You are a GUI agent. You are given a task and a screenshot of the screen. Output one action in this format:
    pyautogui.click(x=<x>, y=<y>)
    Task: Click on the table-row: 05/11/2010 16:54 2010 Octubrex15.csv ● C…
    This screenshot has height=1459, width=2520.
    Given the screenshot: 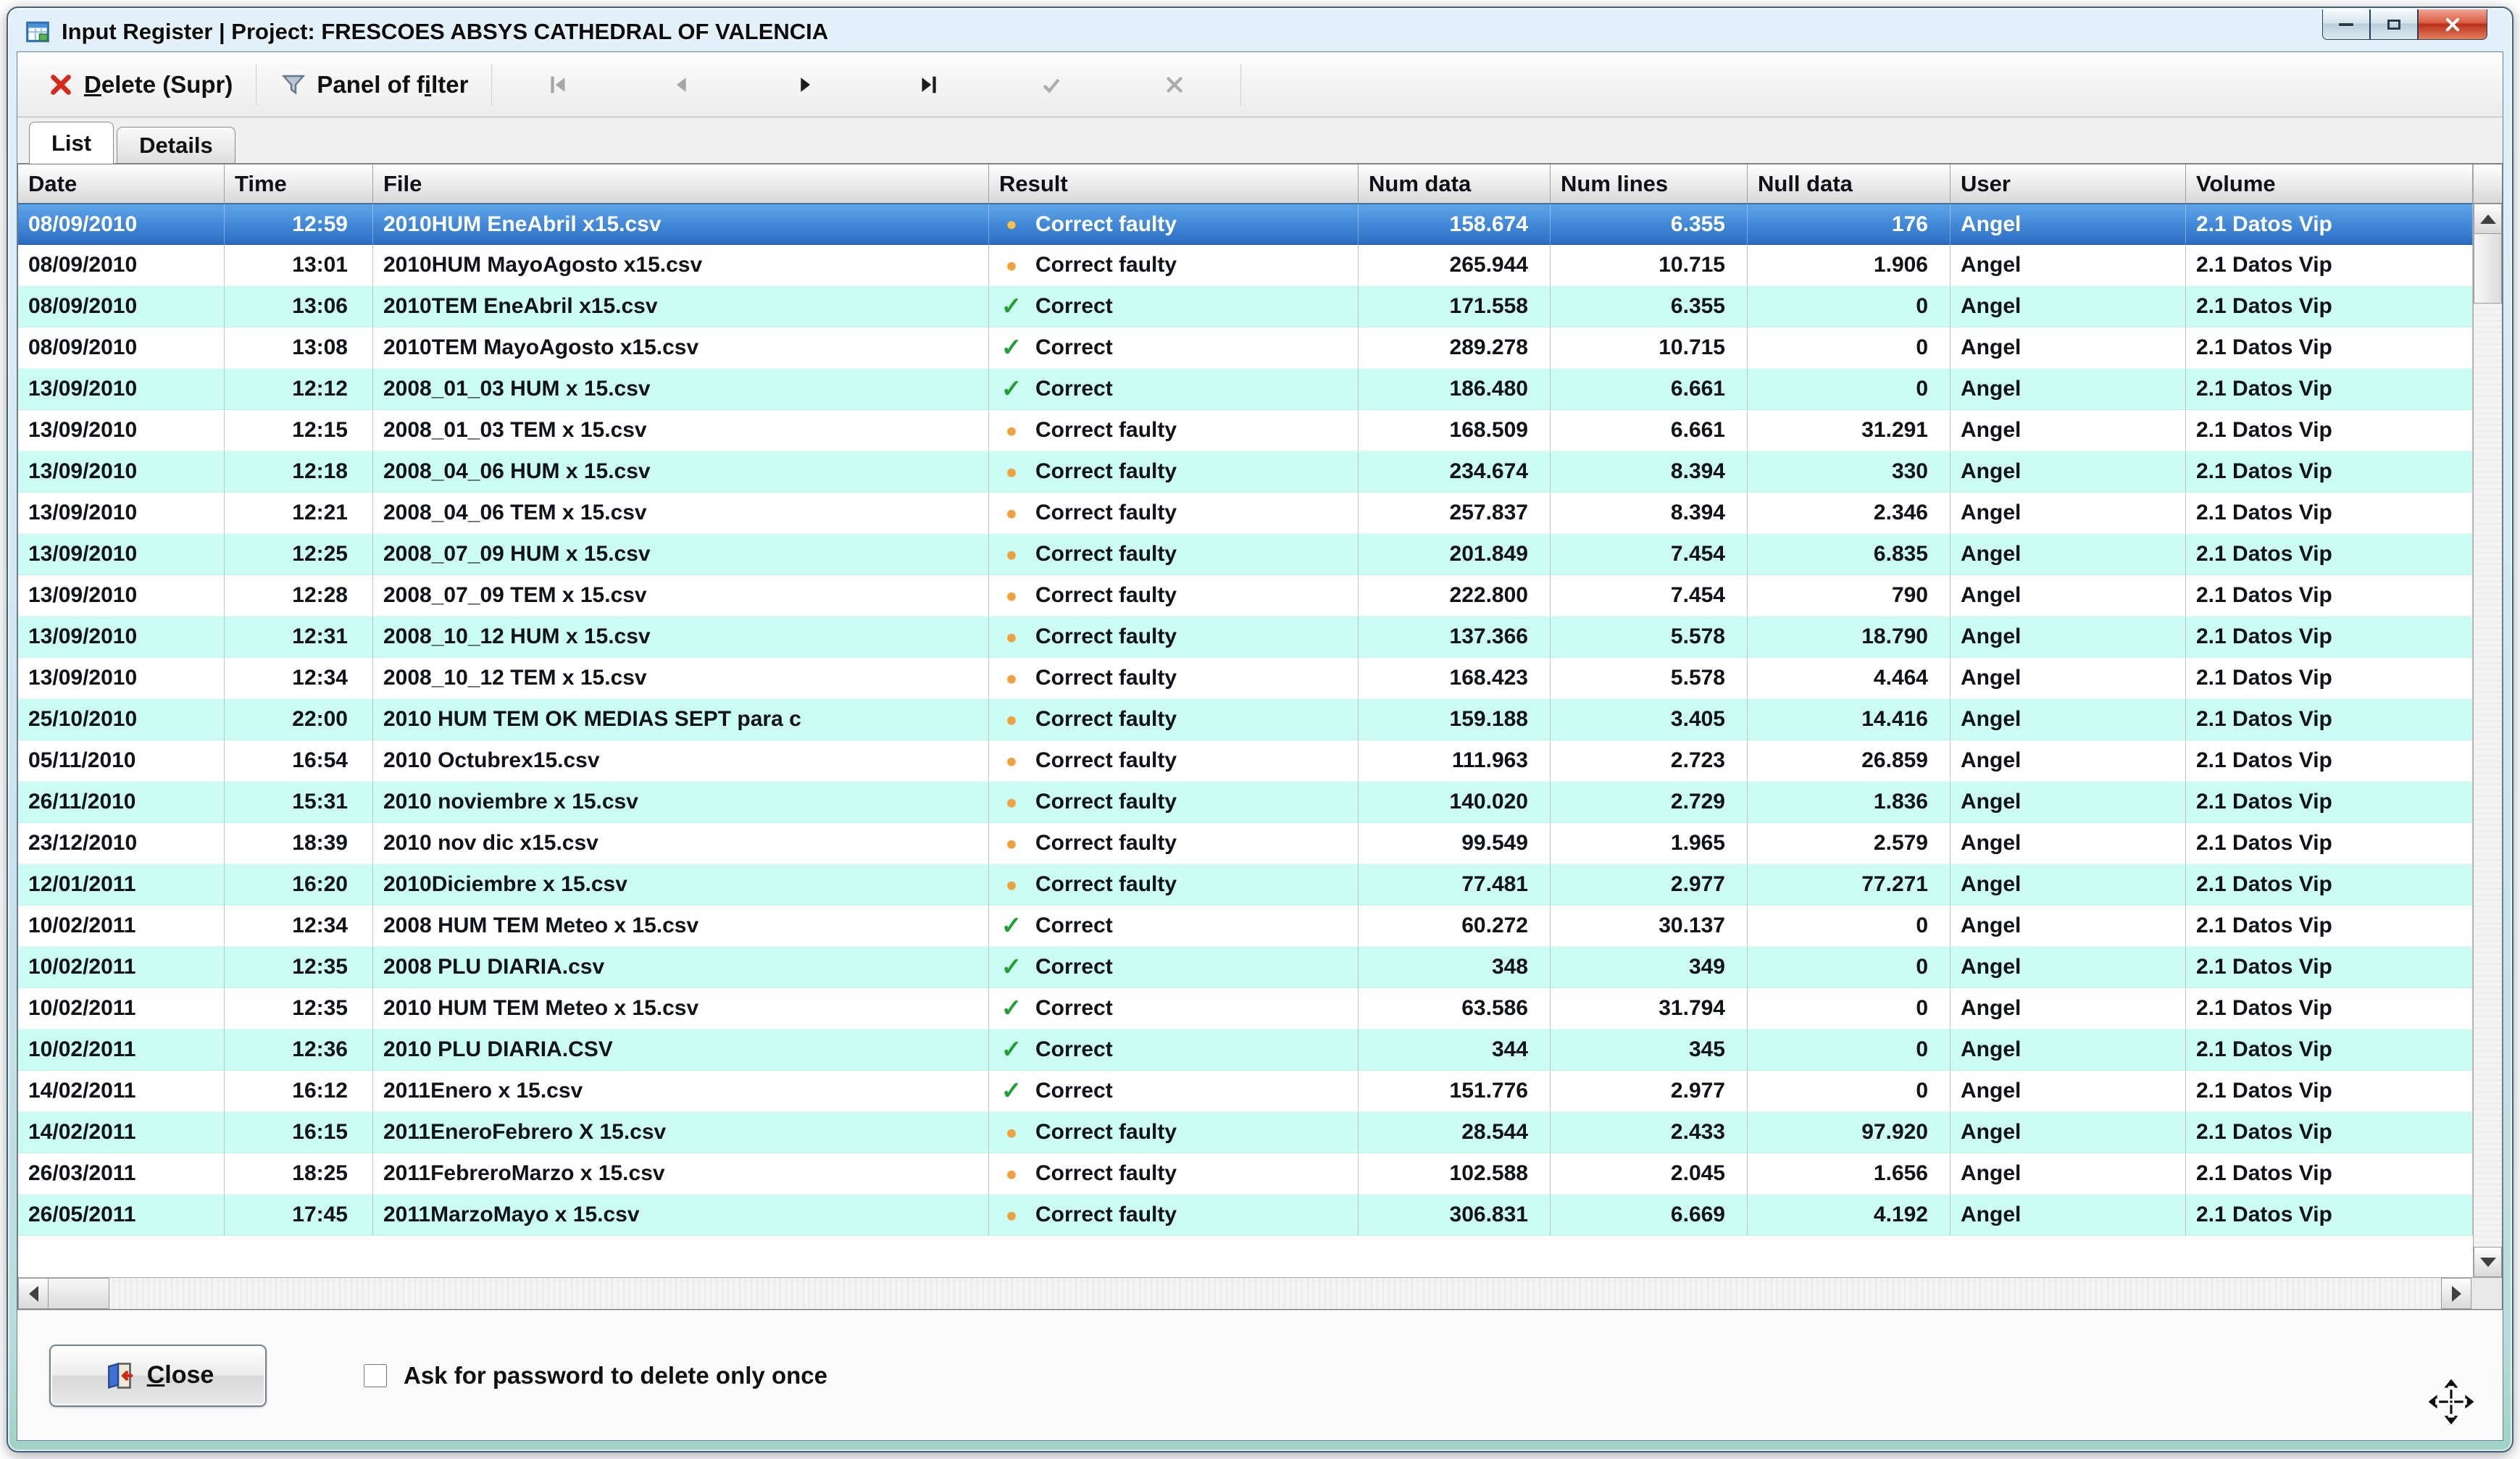 What is the action you would take?
    pyautogui.click(x=1245, y=761)
    